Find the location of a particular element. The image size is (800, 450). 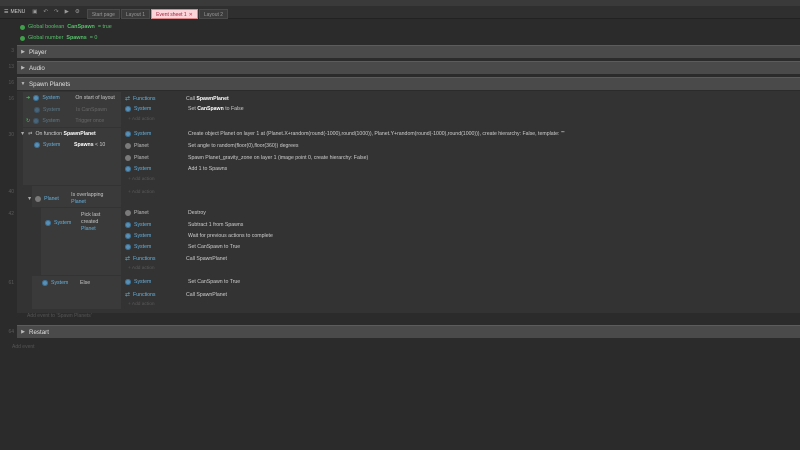

action-row: Planet Destroy is located at coordinates (165, 213).